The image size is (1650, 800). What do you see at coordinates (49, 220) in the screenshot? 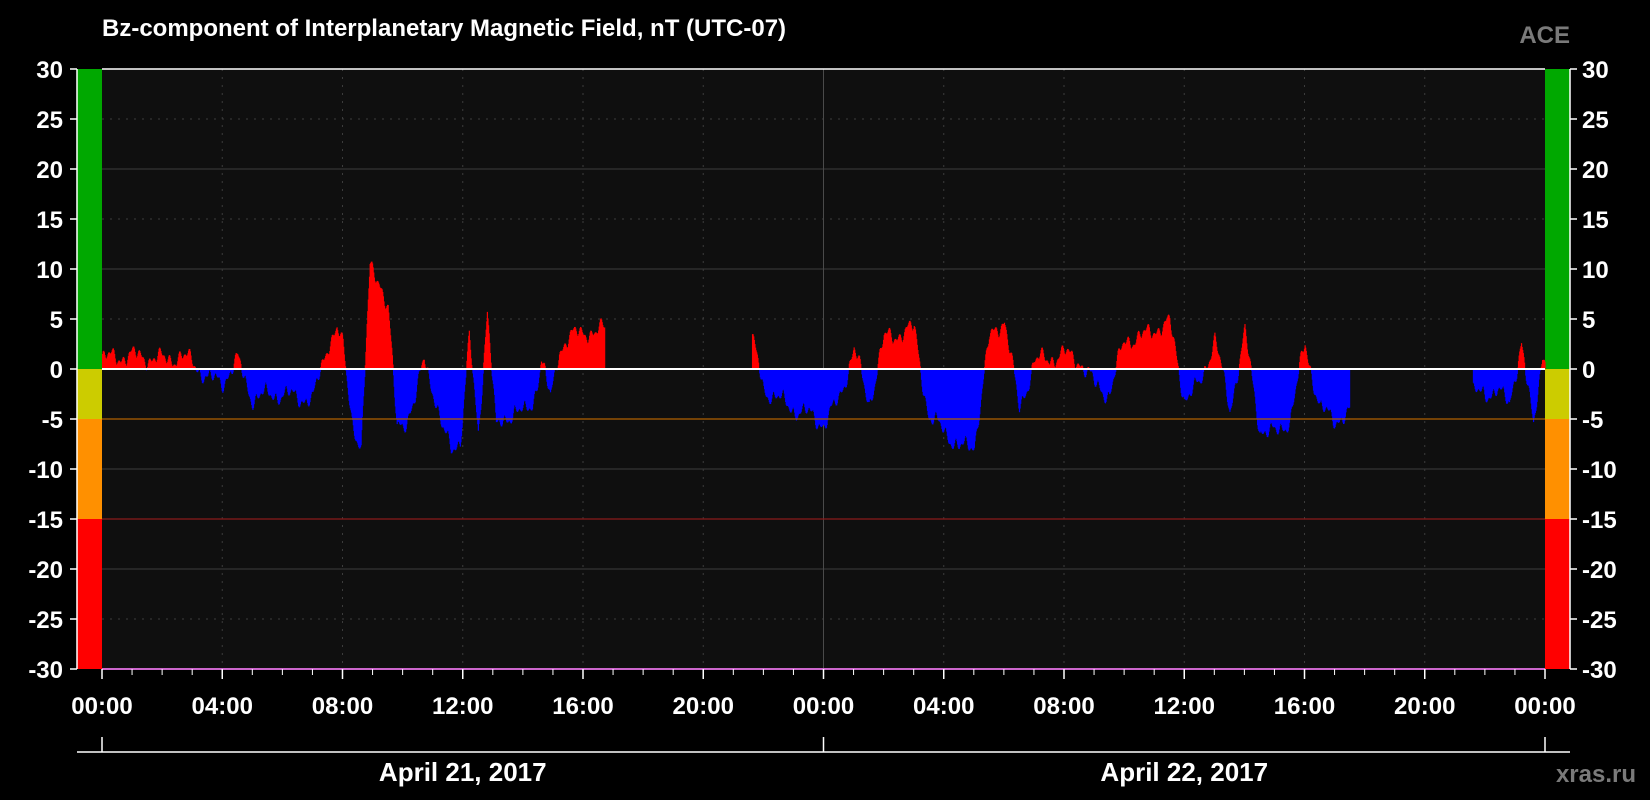
I see `y-tick-label-left: 15` at bounding box center [49, 220].